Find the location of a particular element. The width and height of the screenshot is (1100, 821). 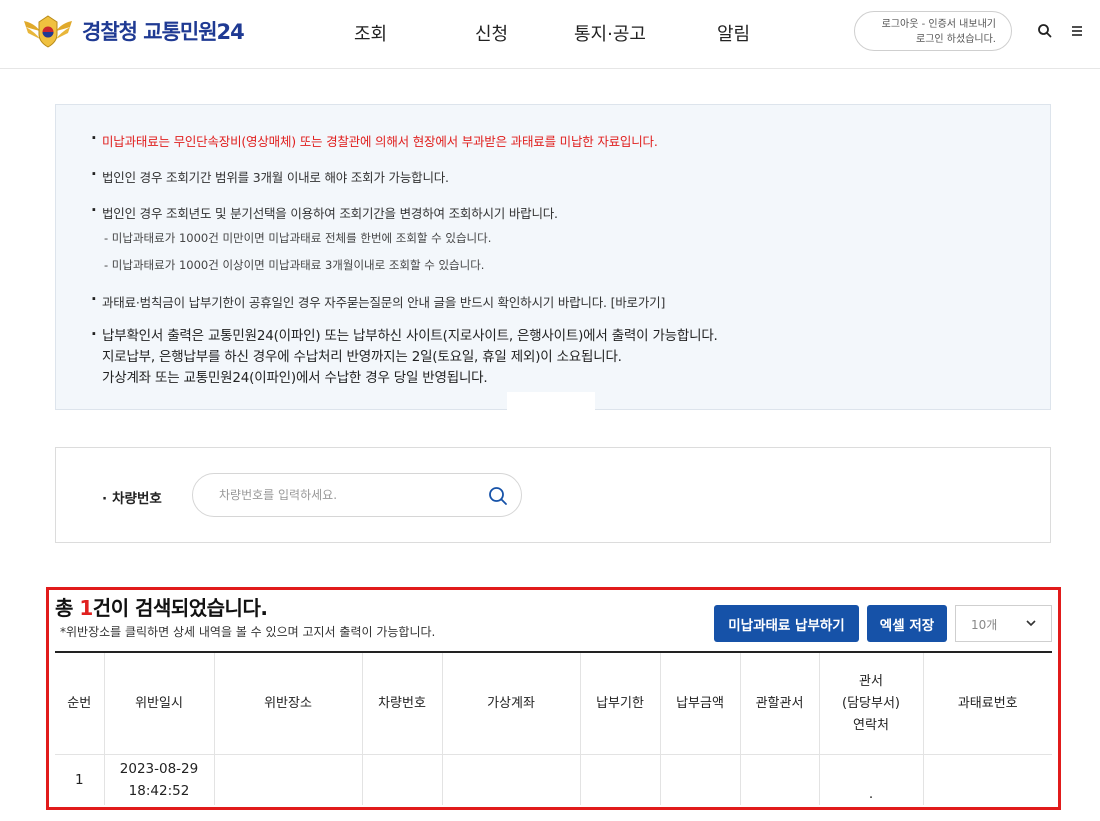

nav-item-notice: 통지·공고 is located at coordinates (610, 33).